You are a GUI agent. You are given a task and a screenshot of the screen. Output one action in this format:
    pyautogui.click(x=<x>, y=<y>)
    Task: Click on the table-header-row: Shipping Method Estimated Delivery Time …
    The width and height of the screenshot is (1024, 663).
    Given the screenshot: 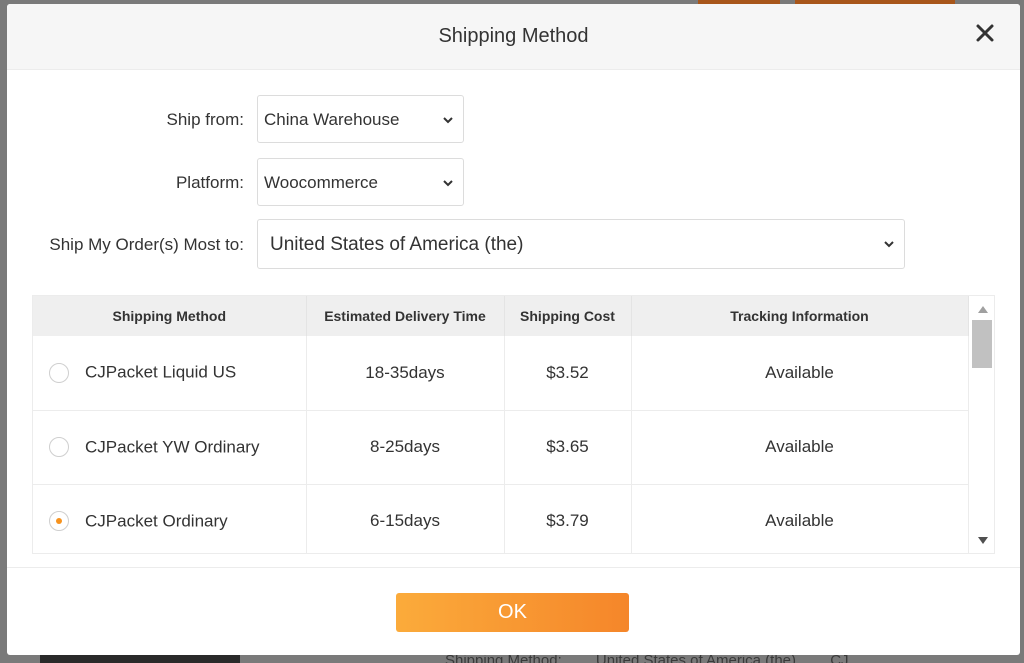 What is the action you would take?
    pyautogui.click(x=501, y=316)
    